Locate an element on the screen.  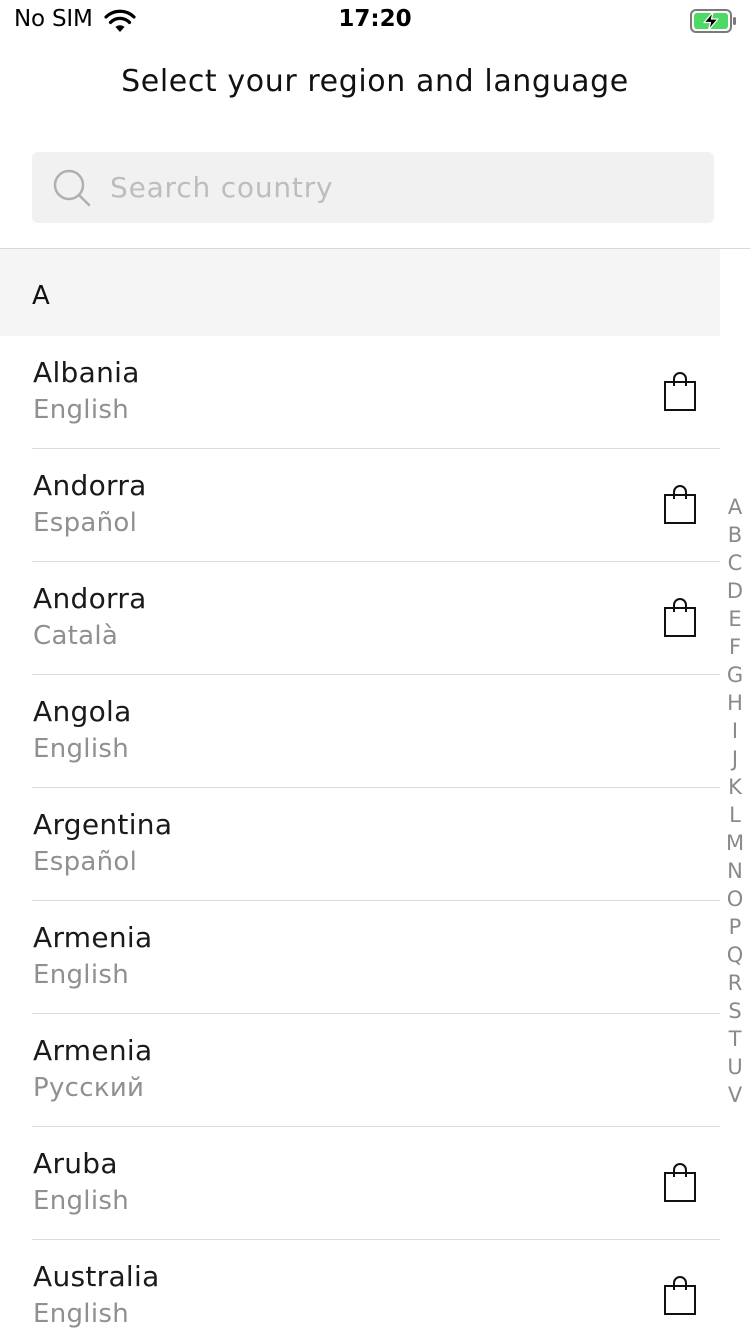
index-letter: P is located at coordinates (735, 927).